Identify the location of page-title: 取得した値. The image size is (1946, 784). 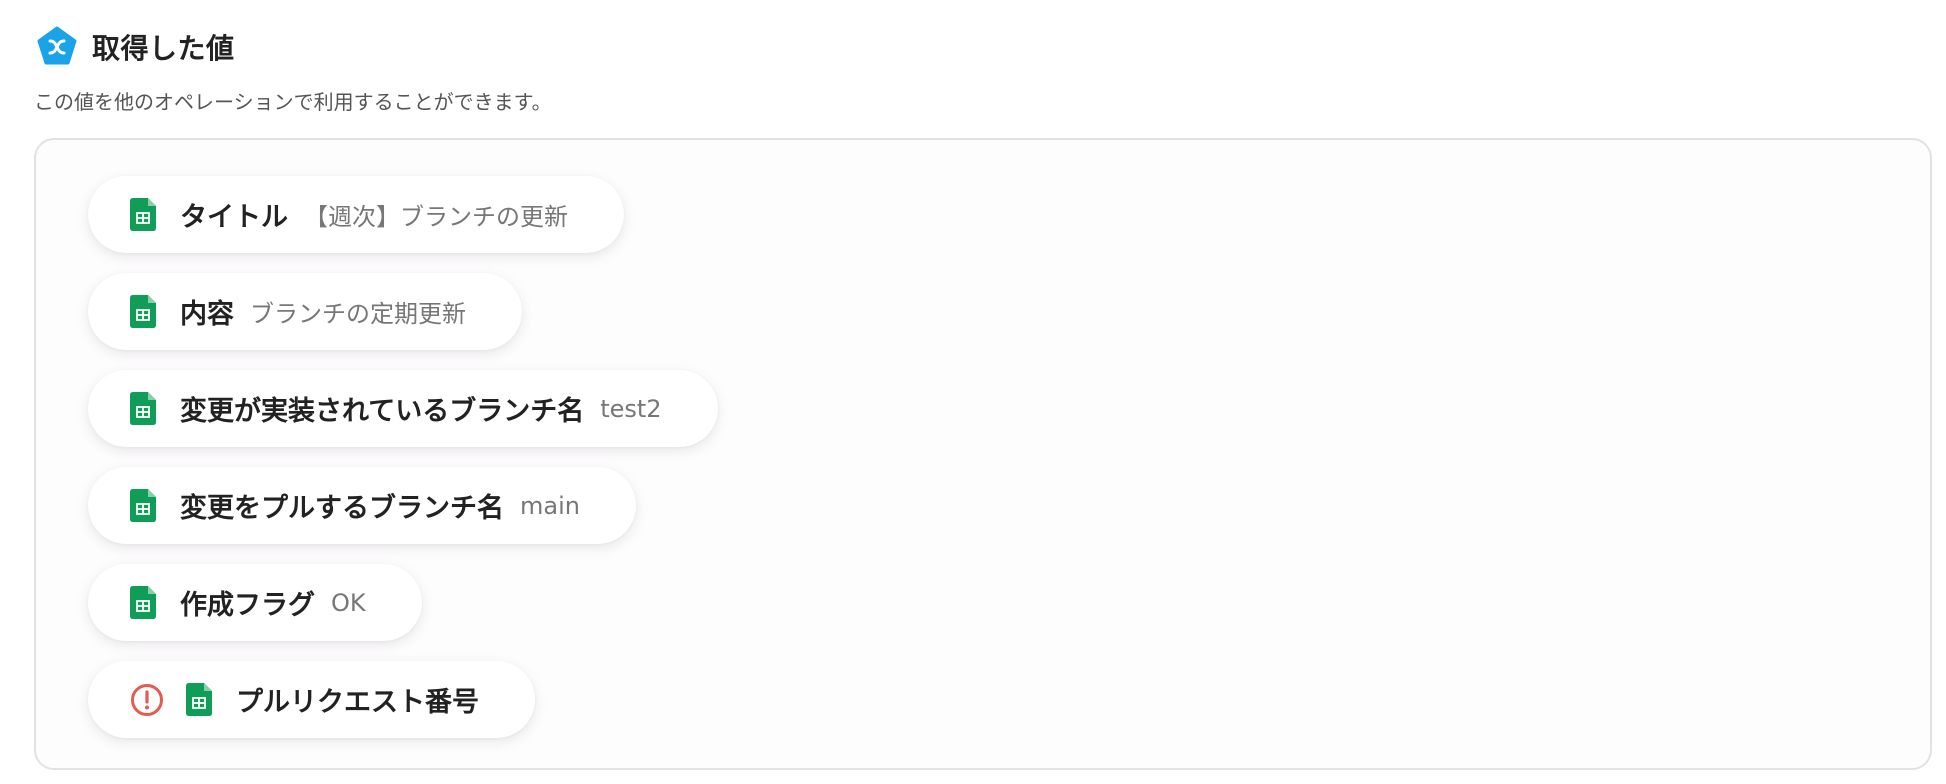
(163, 48).